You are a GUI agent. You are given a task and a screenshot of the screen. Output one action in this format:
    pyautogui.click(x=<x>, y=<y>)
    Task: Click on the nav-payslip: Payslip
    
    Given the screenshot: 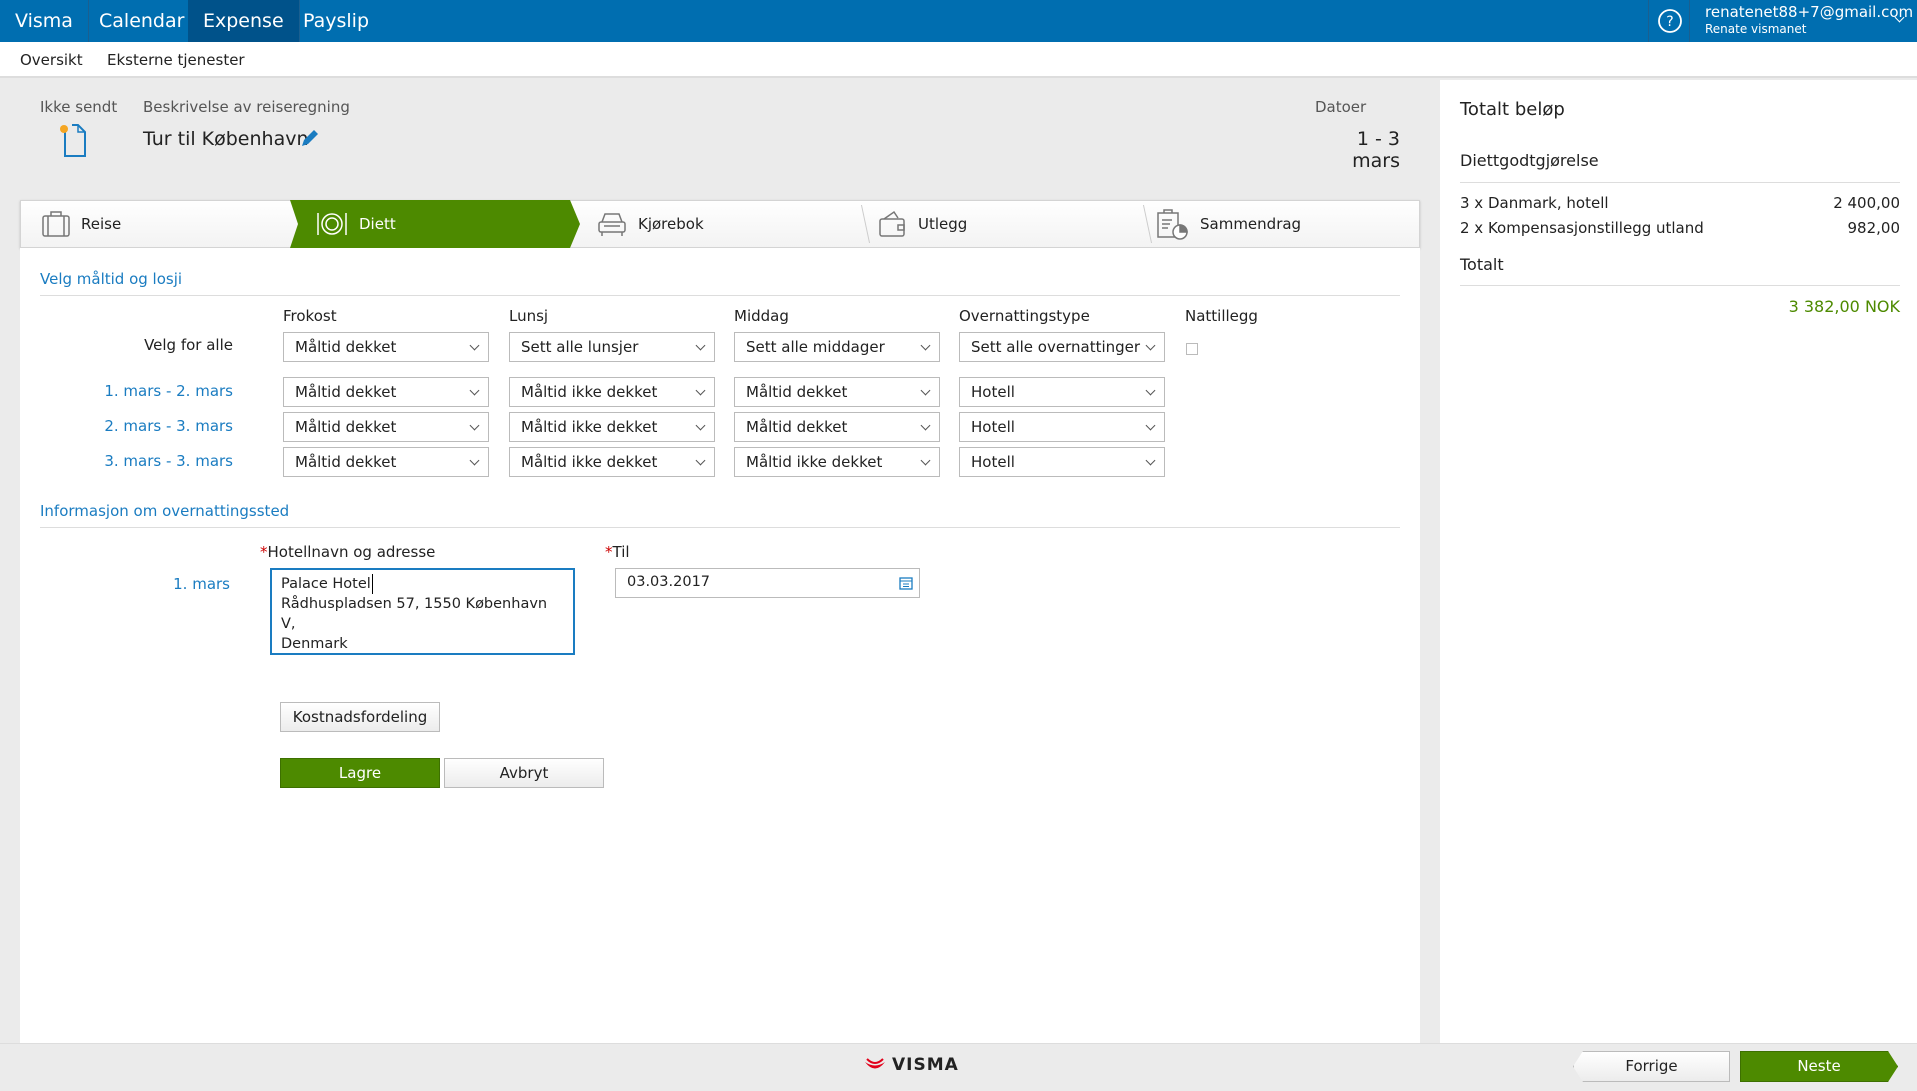 What is the action you would take?
    pyautogui.click(x=336, y=21)
    